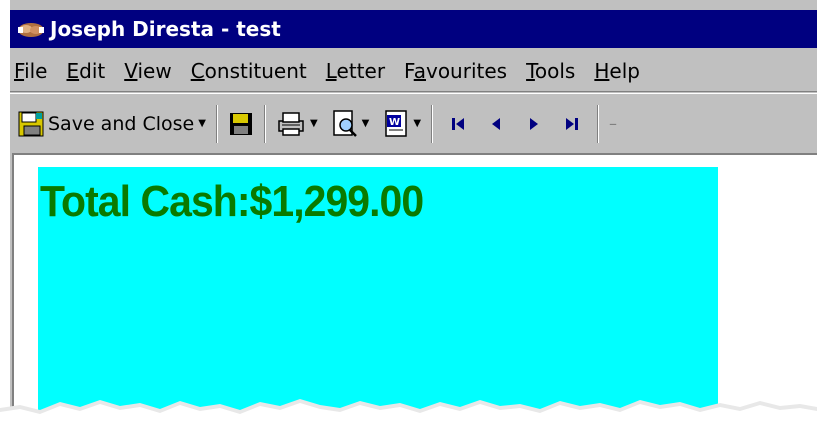  Describe the element at coordinates (31, 30) in the screenshot. I see `handshake-icon` at that location.